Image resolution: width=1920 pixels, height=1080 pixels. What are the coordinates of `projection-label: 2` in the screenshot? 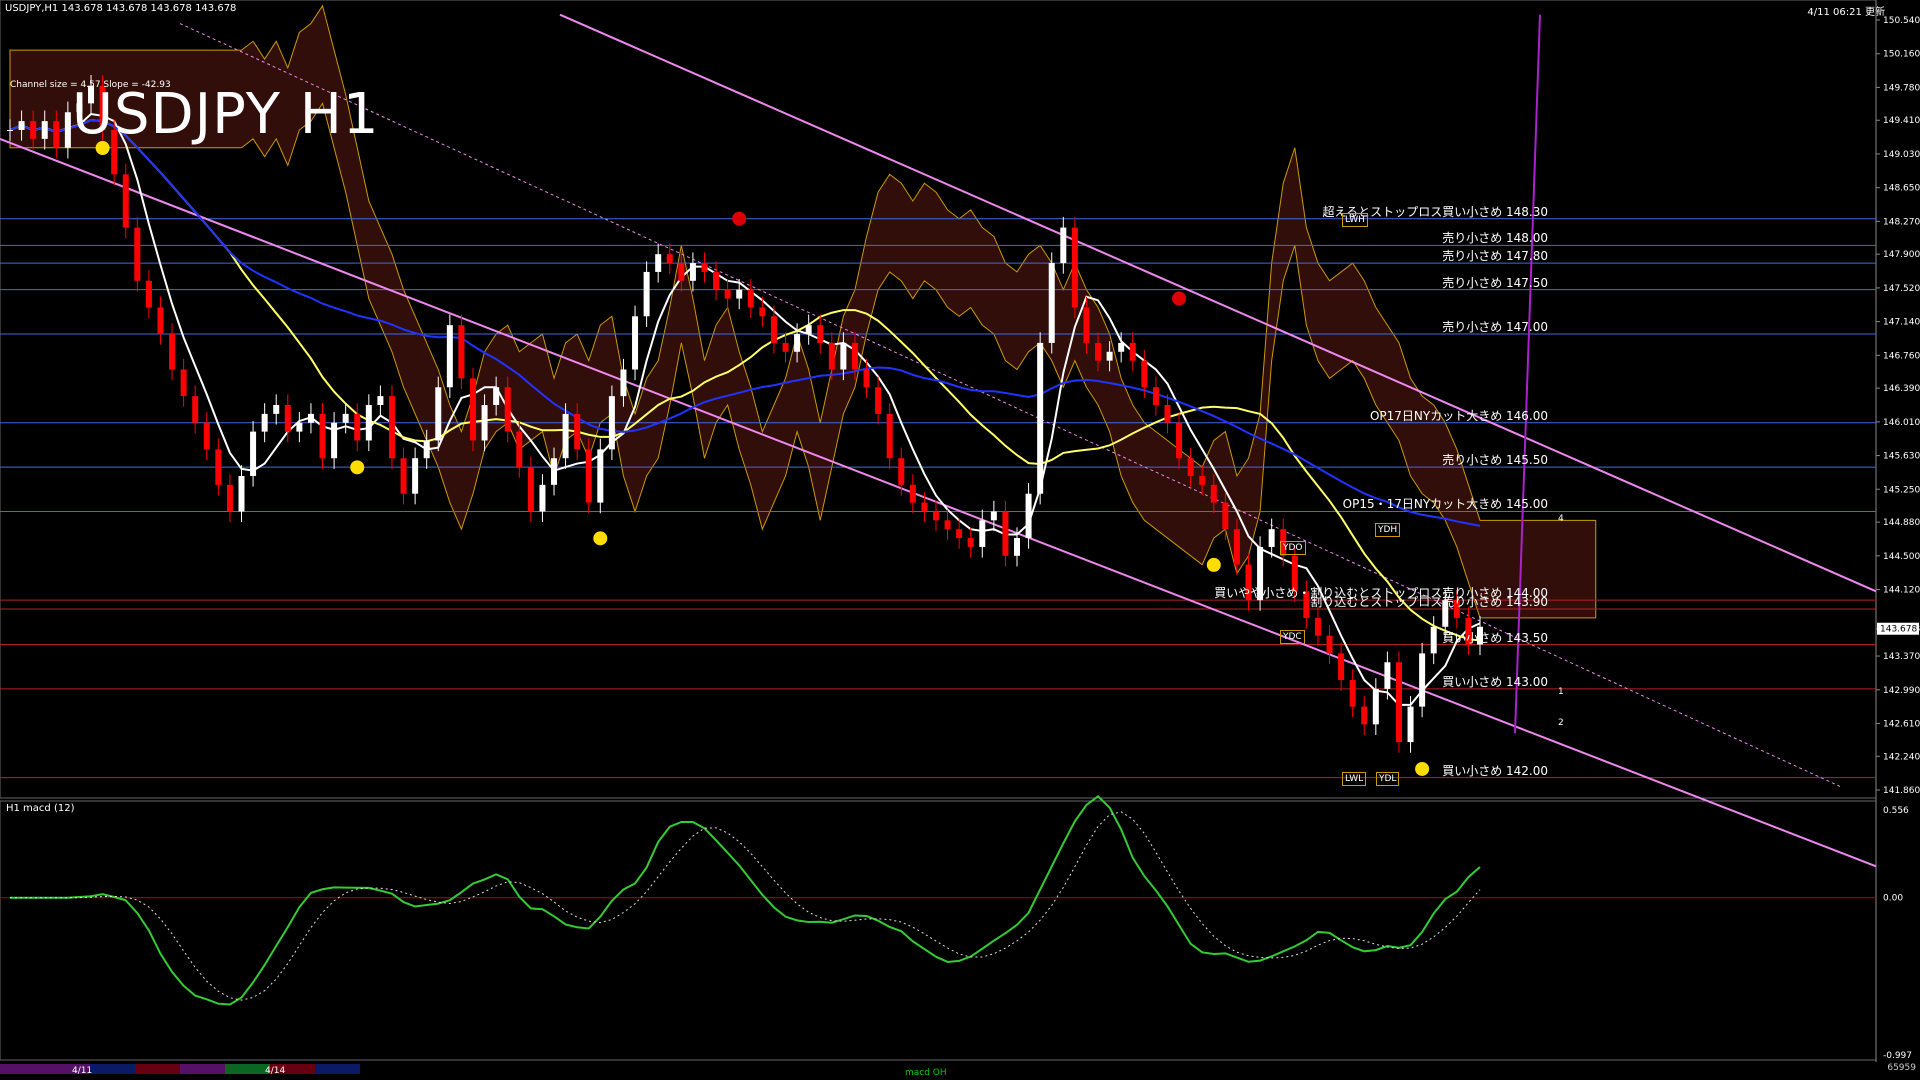 It's located at (1561, 723).